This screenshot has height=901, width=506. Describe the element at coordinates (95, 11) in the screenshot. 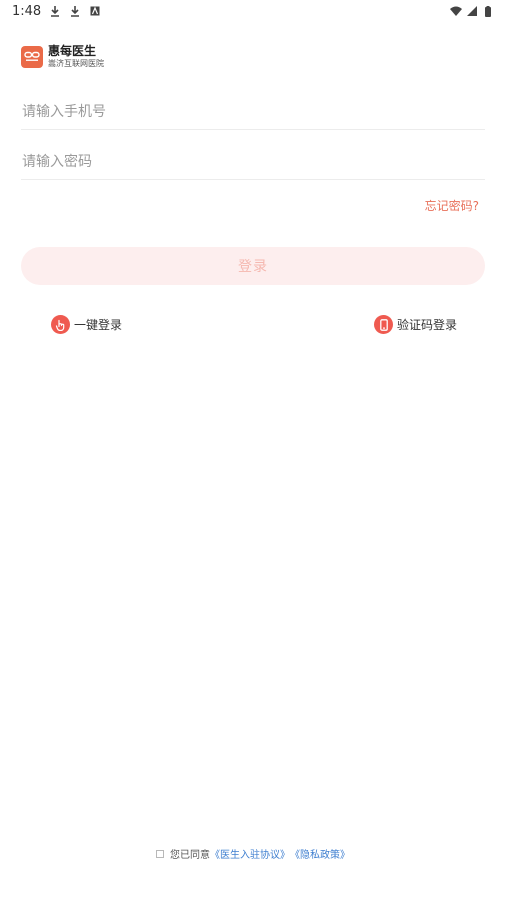

I see `app-notification-icon` at that location.